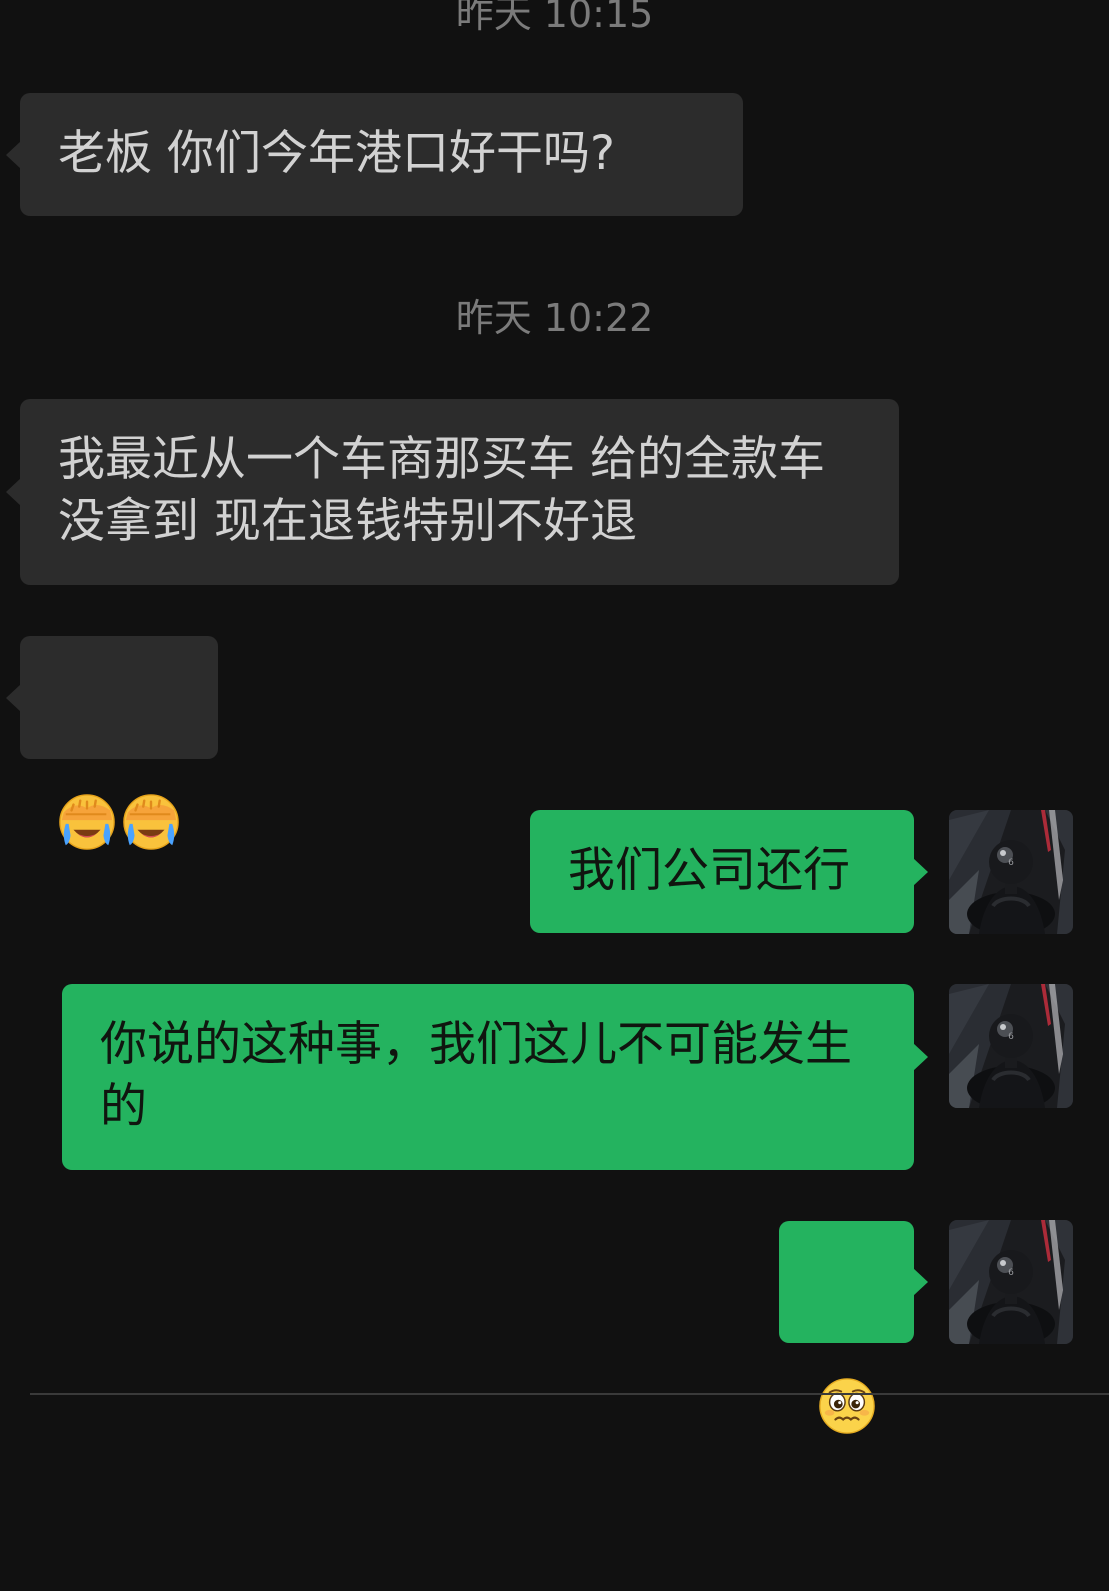  I want to click on divider, so click(569, 1394).